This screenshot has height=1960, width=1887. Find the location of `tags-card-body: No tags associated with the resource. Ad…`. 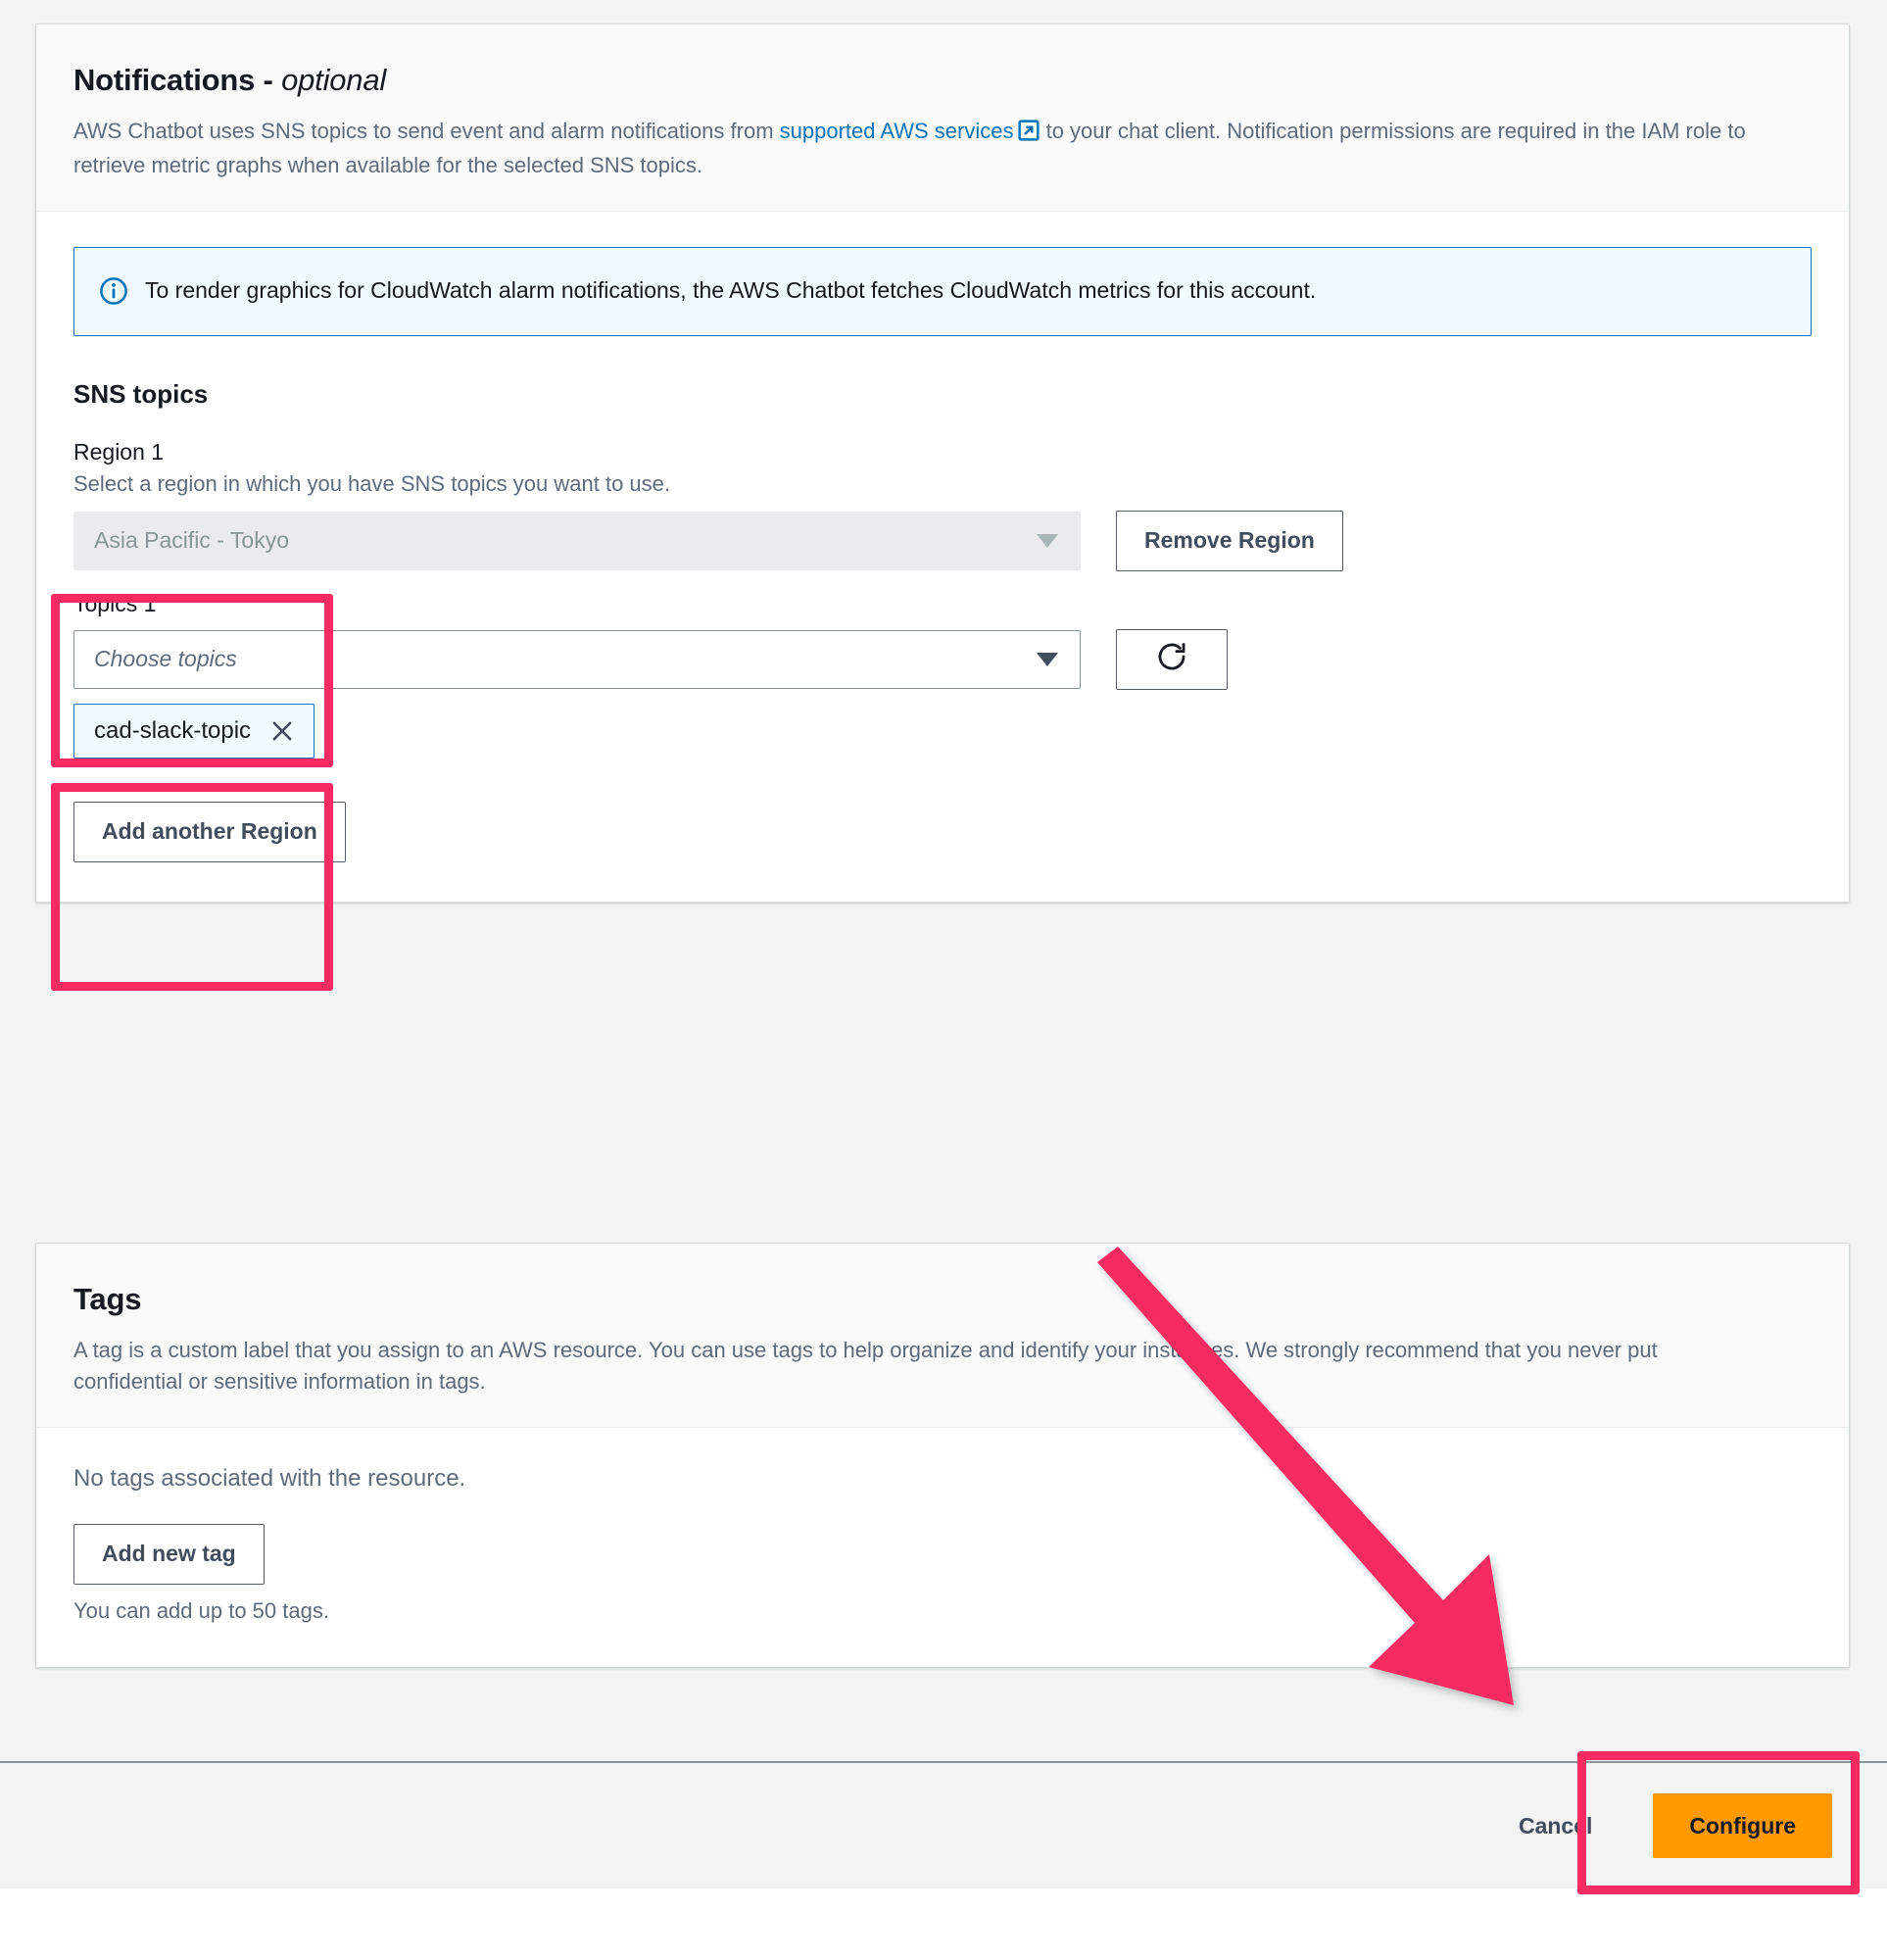

tags-card-body: No tags associated with the resource. Ad… is located at coordinates (942, 1547).